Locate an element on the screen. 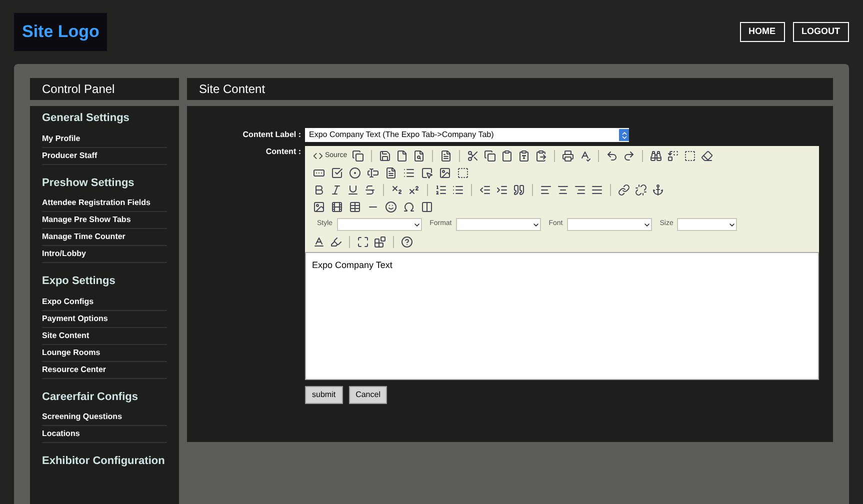  undo-icon is located at coordinates (612, 156).